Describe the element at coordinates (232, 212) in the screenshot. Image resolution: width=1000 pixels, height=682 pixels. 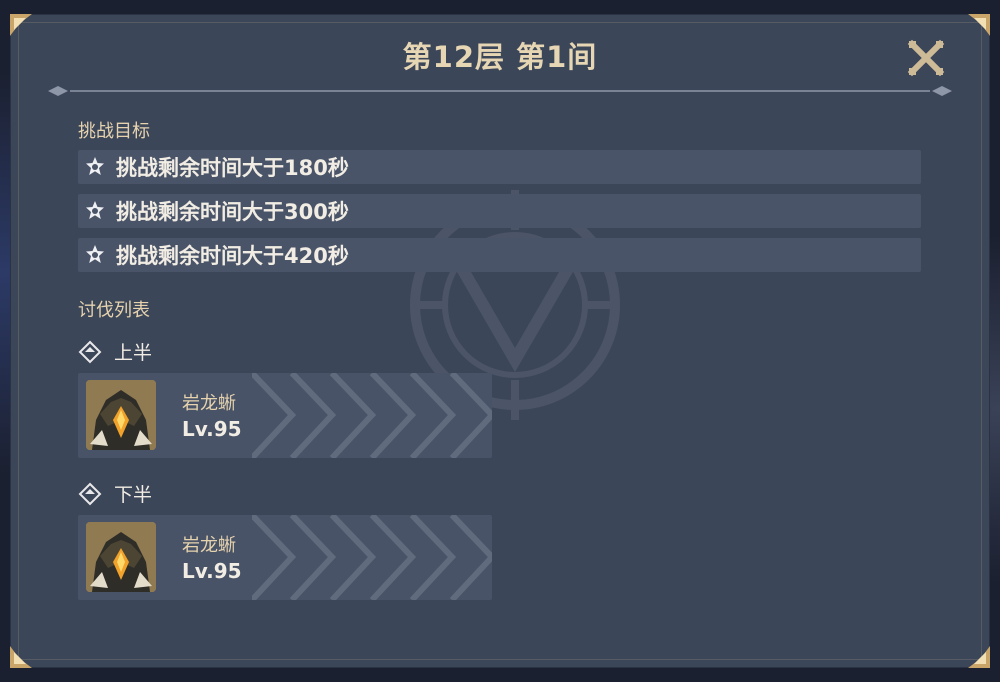
I see `goal-text: 挑战剩余时间大于300秒` at that location.